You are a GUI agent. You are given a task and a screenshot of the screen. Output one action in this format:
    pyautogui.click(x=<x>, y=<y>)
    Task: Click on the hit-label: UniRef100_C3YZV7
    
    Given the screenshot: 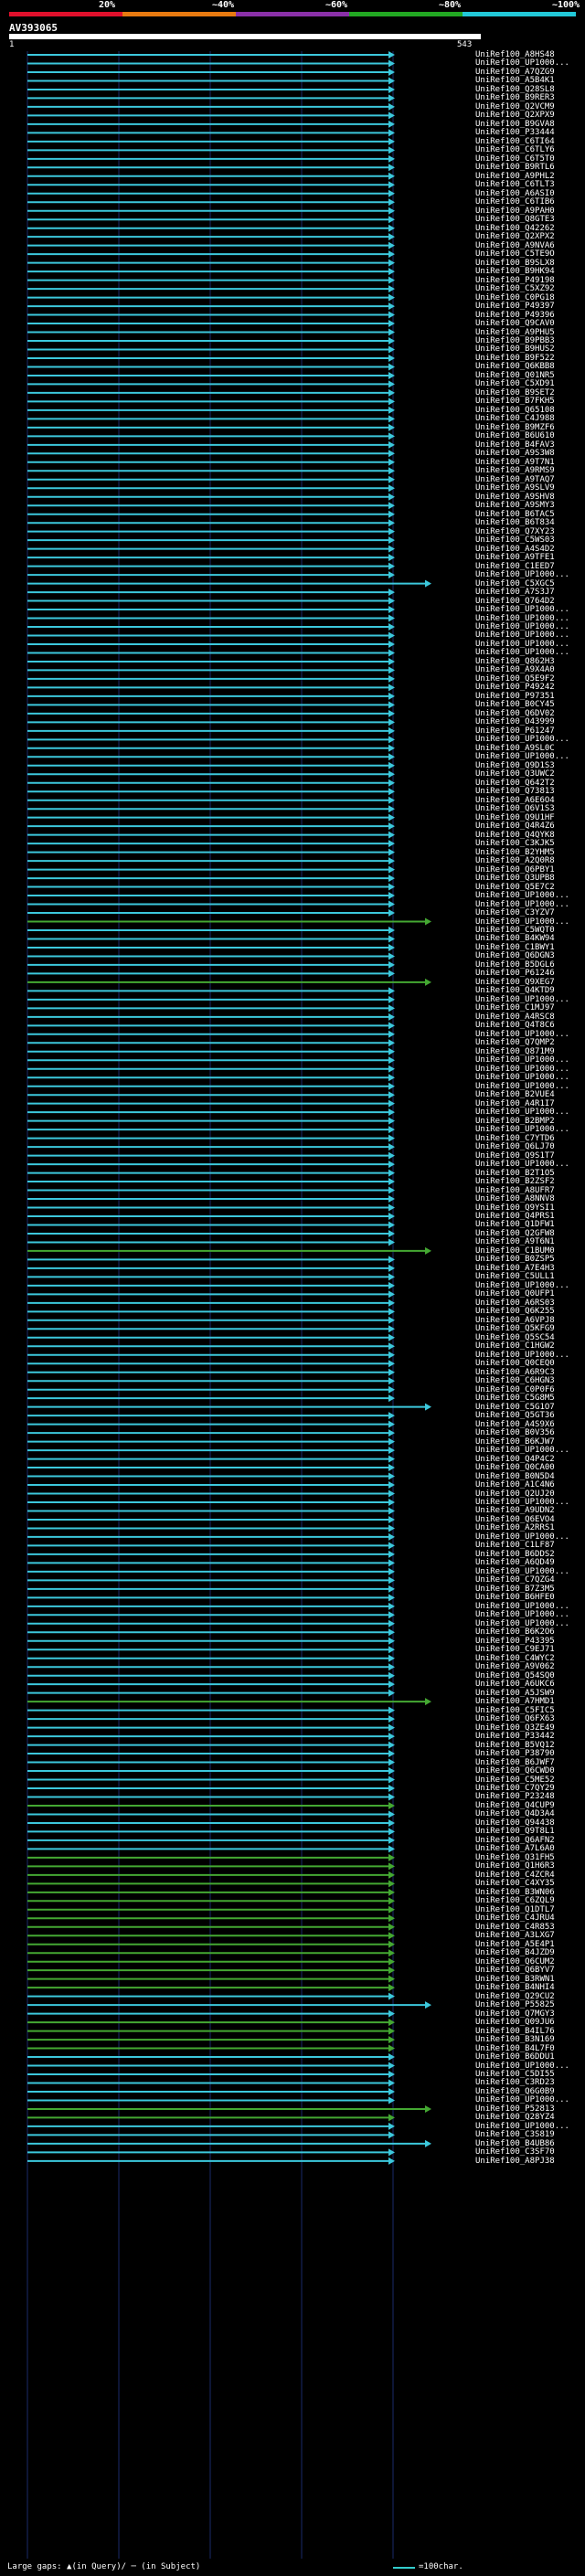 What is the action you would take?
    pyautogui.click(x=515, y=912)
    